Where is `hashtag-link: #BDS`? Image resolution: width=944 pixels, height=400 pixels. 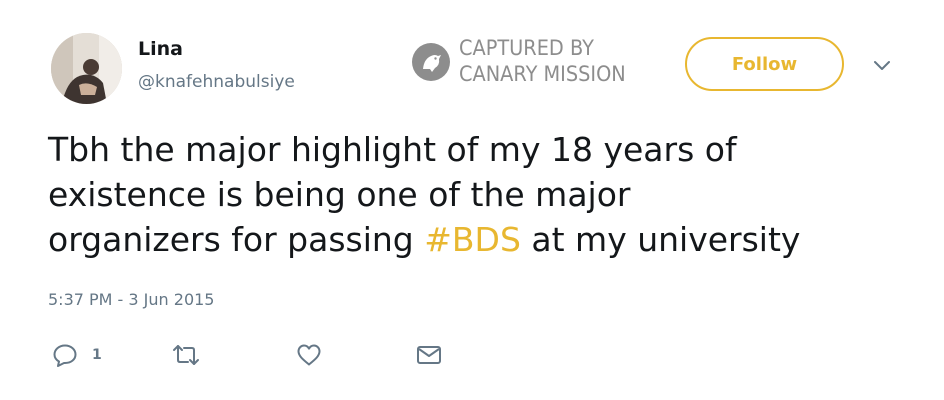
hashtag-link: #BDS is located at coordinates (472, 239).